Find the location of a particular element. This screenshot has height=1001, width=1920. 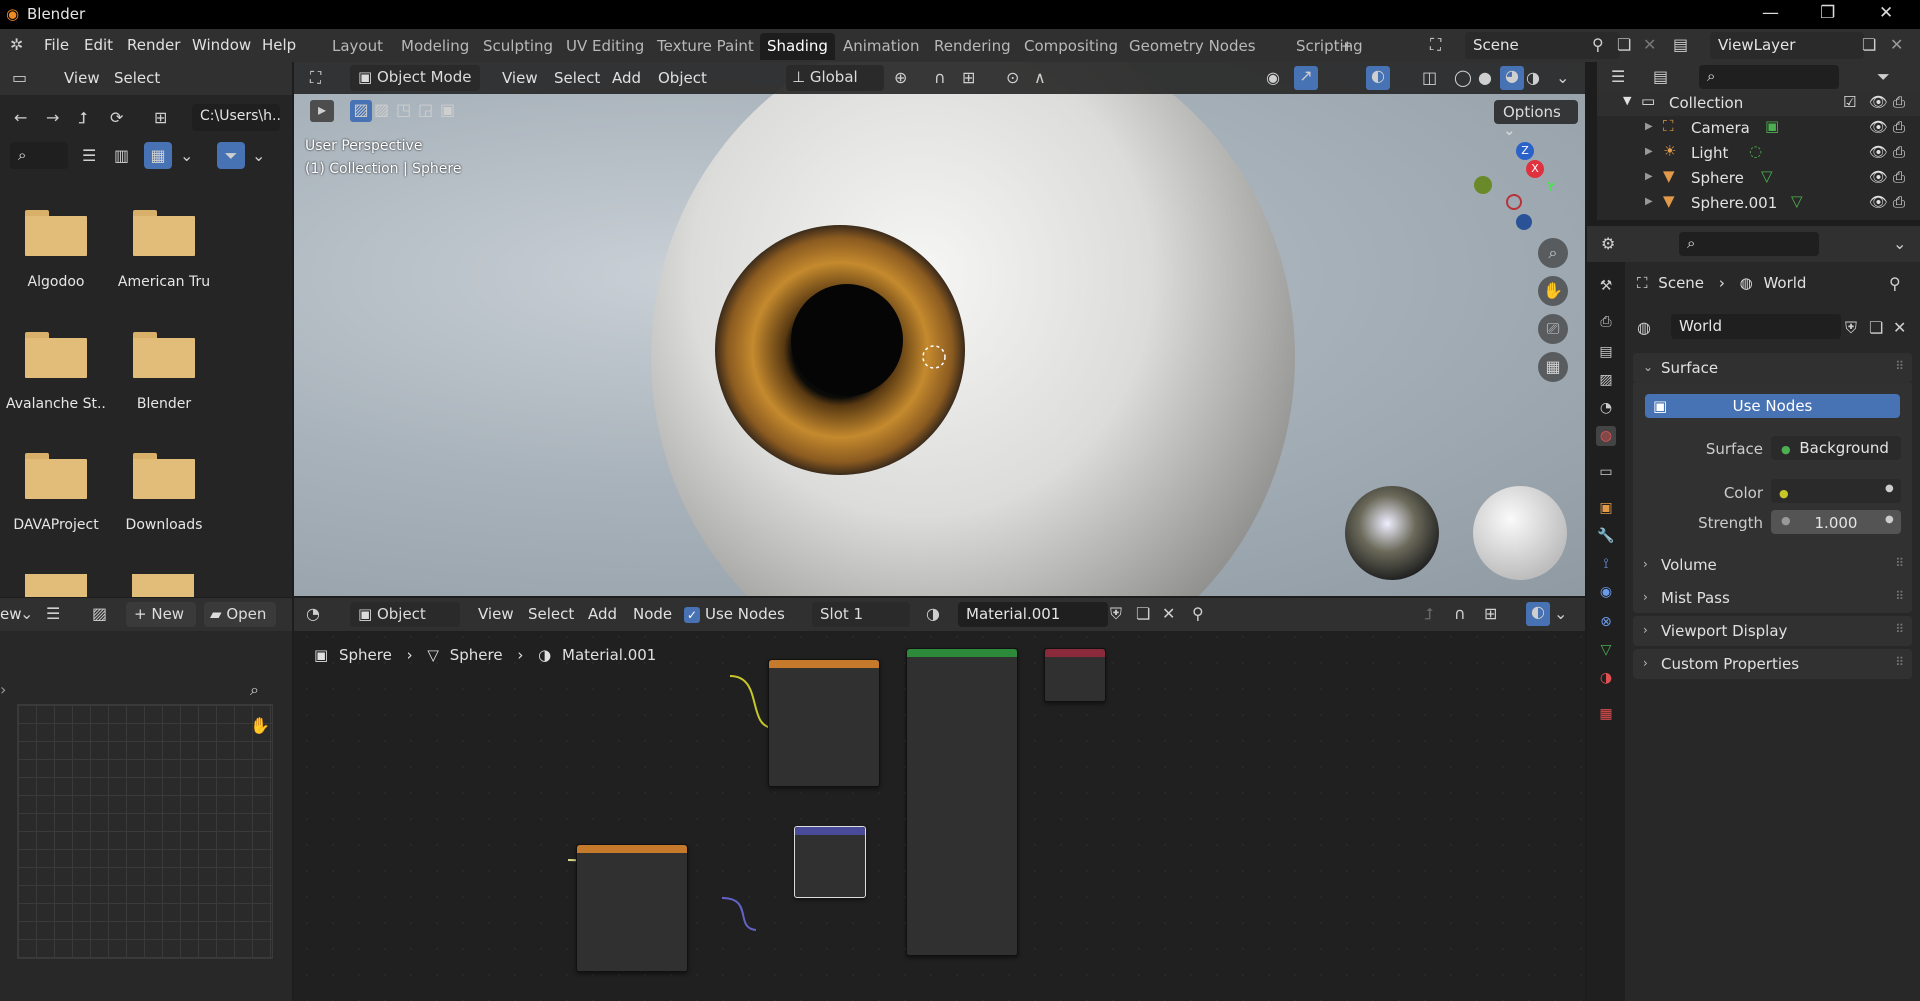

select-intersect-icon: ▣ is located at coordinates (447, 110).